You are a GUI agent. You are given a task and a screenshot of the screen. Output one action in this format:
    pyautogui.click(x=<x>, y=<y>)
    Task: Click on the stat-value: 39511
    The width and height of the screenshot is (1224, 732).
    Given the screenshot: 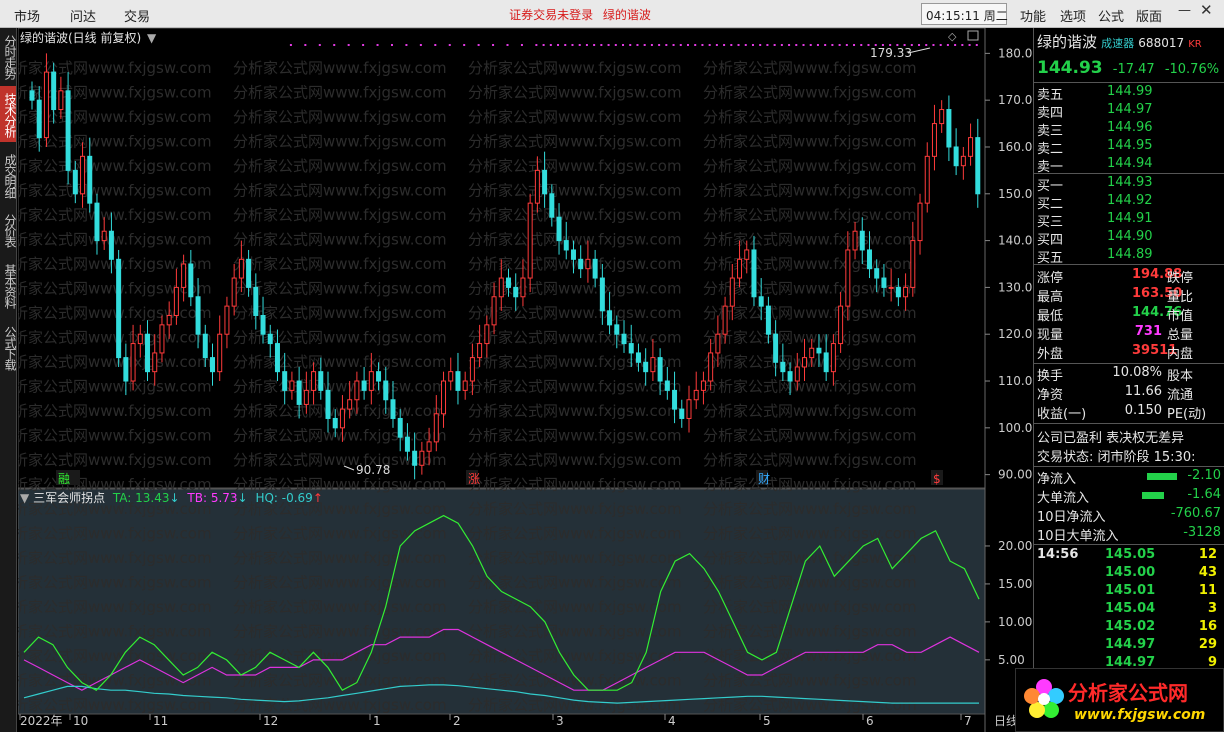 What is the action you would take?
    pyautogui.click(x=1155, y=350)
    